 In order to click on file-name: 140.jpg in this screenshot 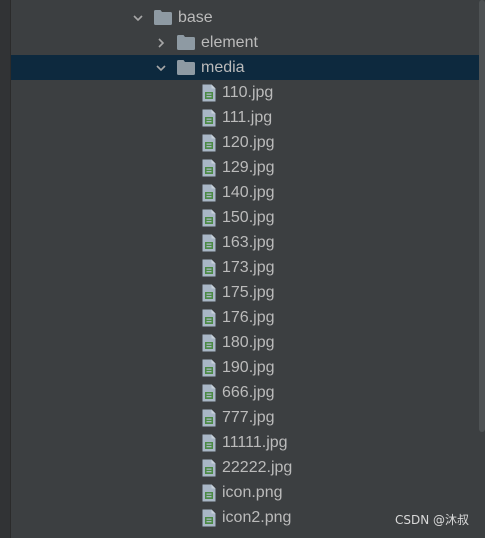, I will do `click(248, 192)`.